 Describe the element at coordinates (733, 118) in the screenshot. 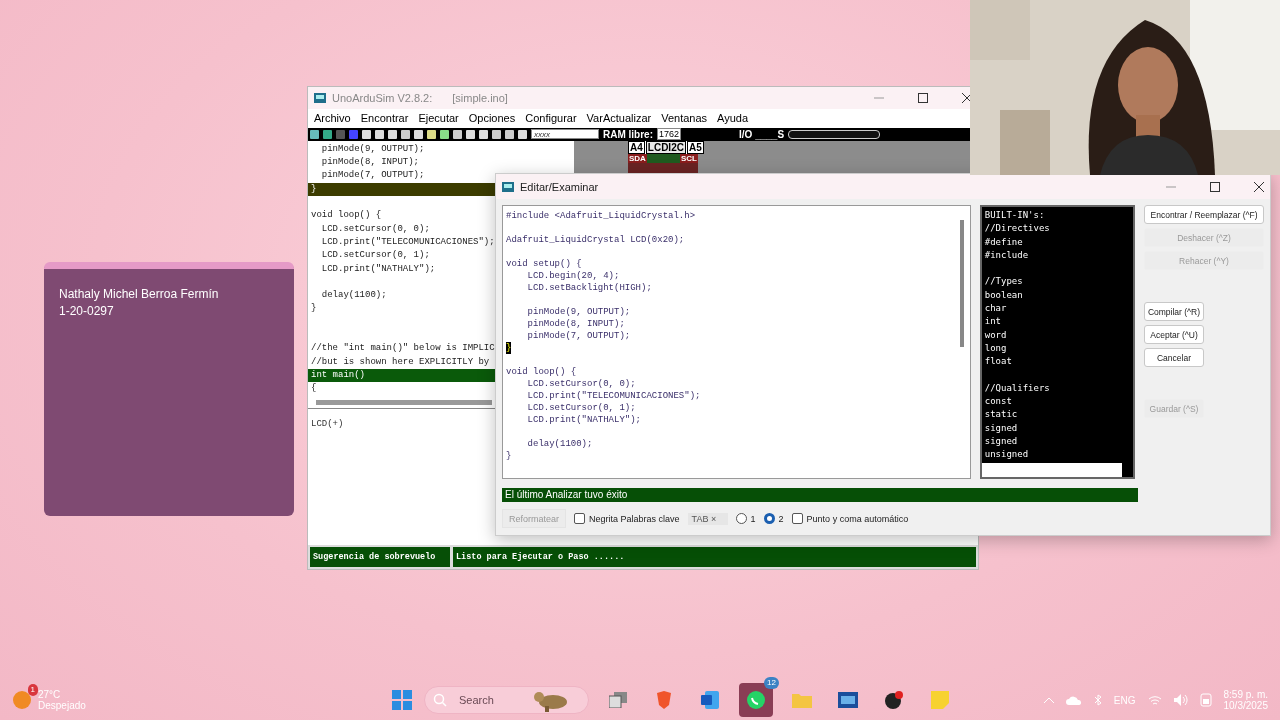

I see `menu-item: Ayuda` at that location.